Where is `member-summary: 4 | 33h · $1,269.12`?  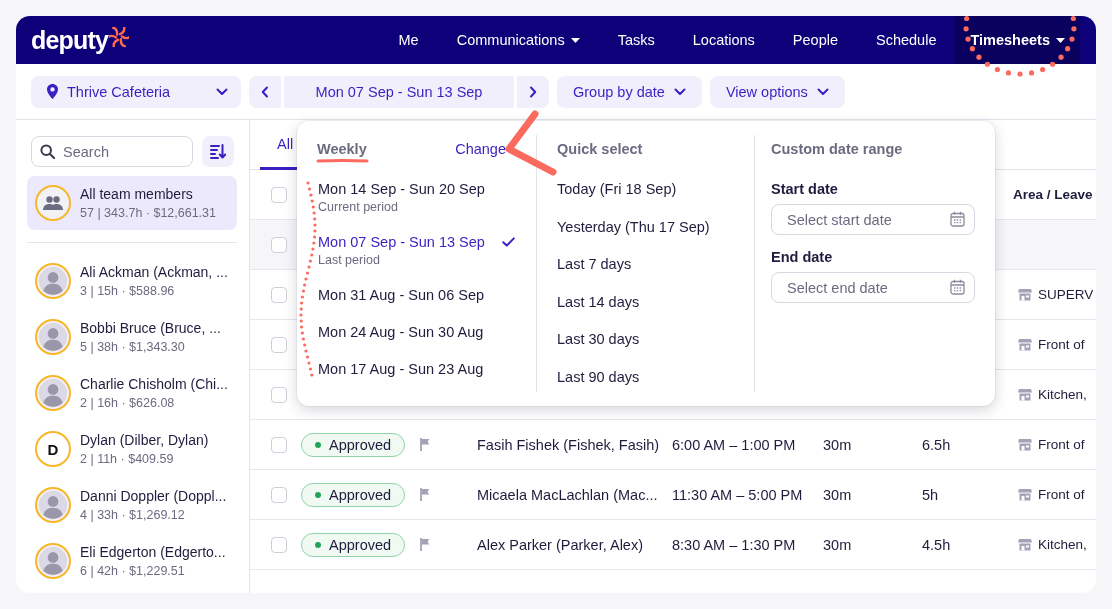
member-summary: 4 | 33h · $1,269.12 is located at coordinates (133, 515).